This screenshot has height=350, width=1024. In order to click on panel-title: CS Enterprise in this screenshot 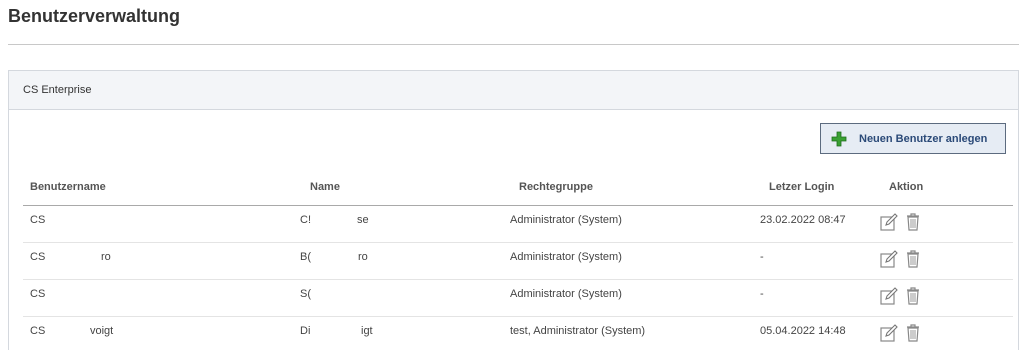, I will do `click(57, 90)`.